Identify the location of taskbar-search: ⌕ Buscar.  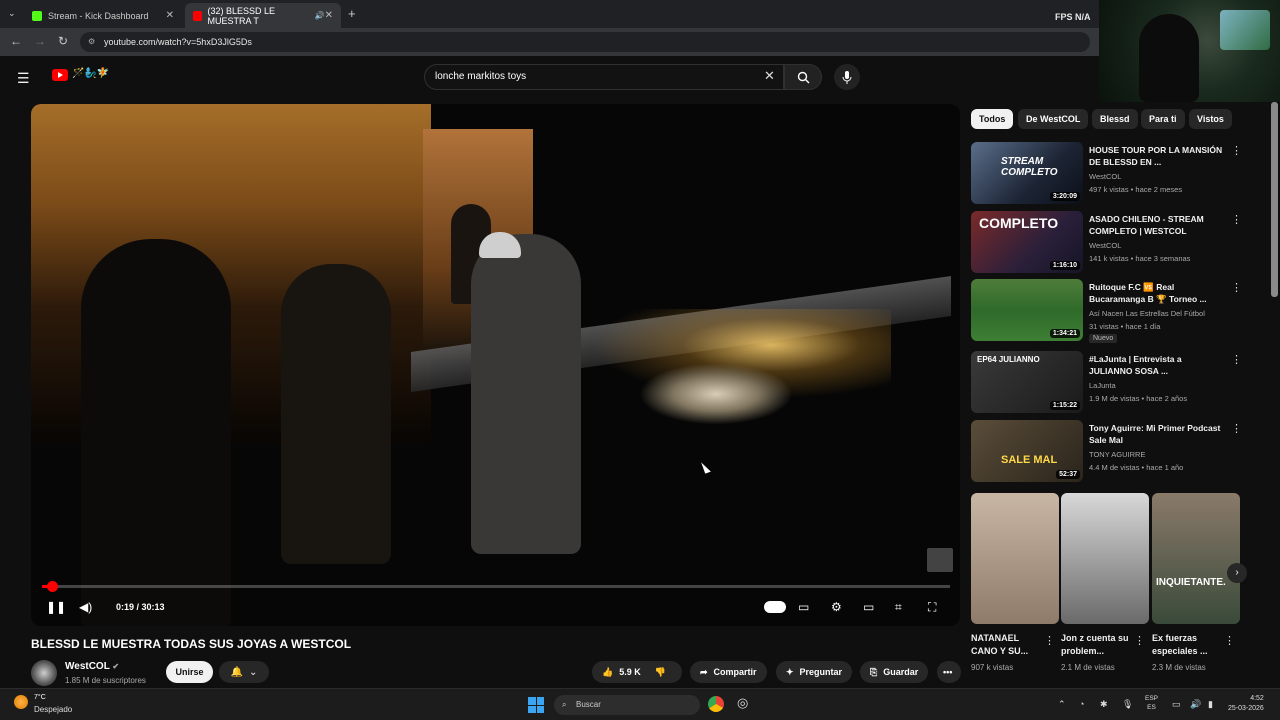
(627, 705).